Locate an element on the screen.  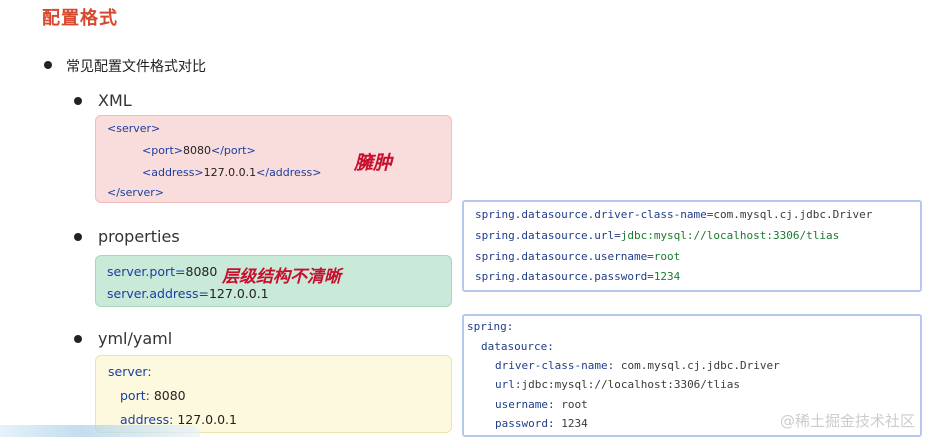
properties-annotation: 层级结构不清晰 is located at coordinates (281, 277).